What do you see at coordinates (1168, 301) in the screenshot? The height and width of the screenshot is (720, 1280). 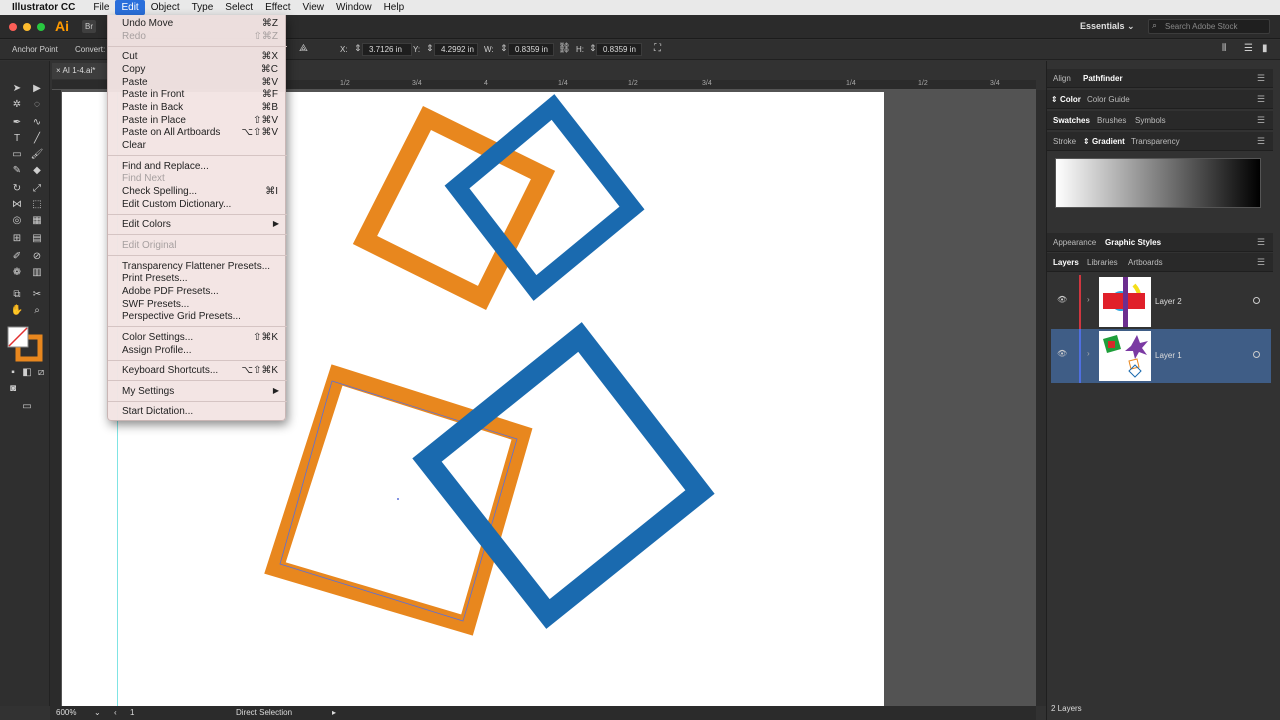 I see `layer-name: Layer 2` at bounding box center [1168, 301].